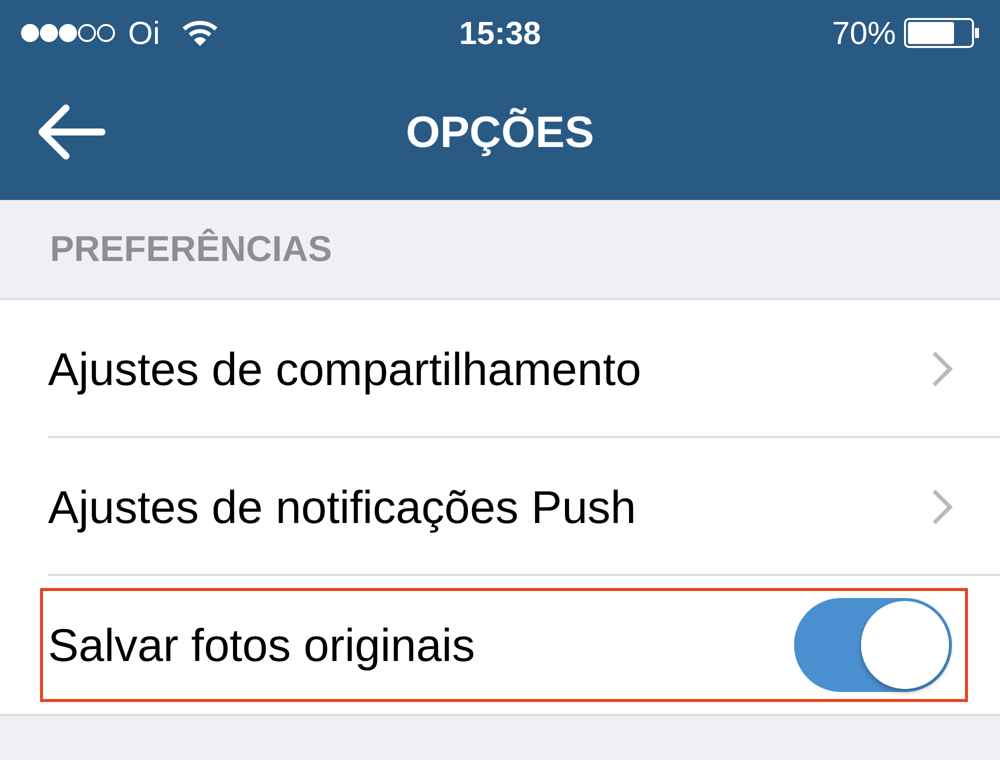  I want to click on back-arrow-icon, so click(71, 132).